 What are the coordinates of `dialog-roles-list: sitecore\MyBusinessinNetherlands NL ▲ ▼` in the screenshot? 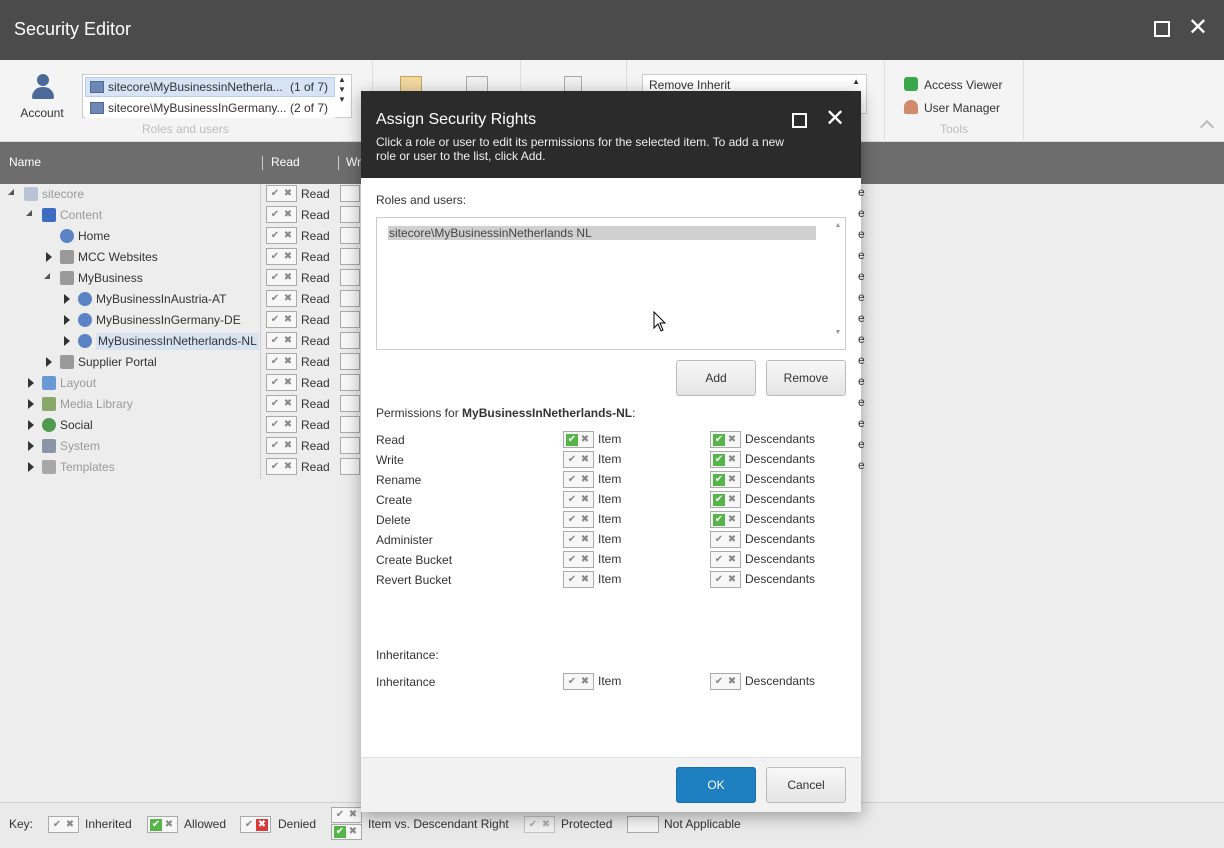 It's located at (611, 283).